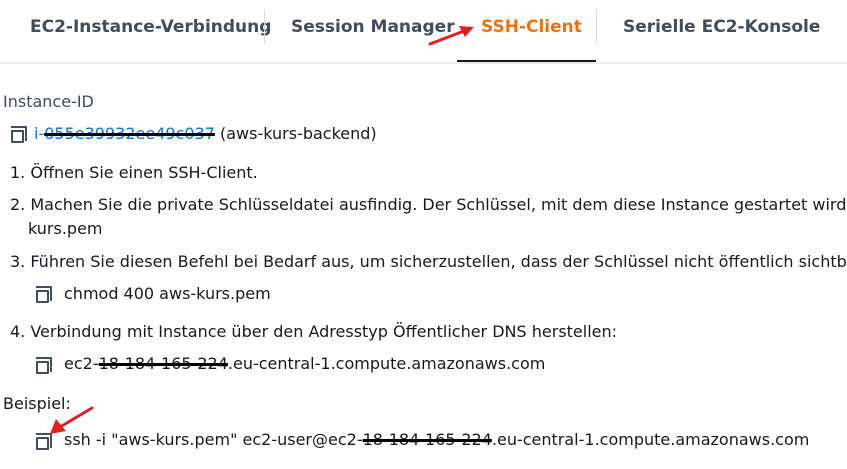 The height and width of the screenshot is (469, 847). Describe the element at coordinates (150, 28) in the screenshot. I see `tab-ec2-instance-connect: EC2-Instance-Verbindung` at that location.